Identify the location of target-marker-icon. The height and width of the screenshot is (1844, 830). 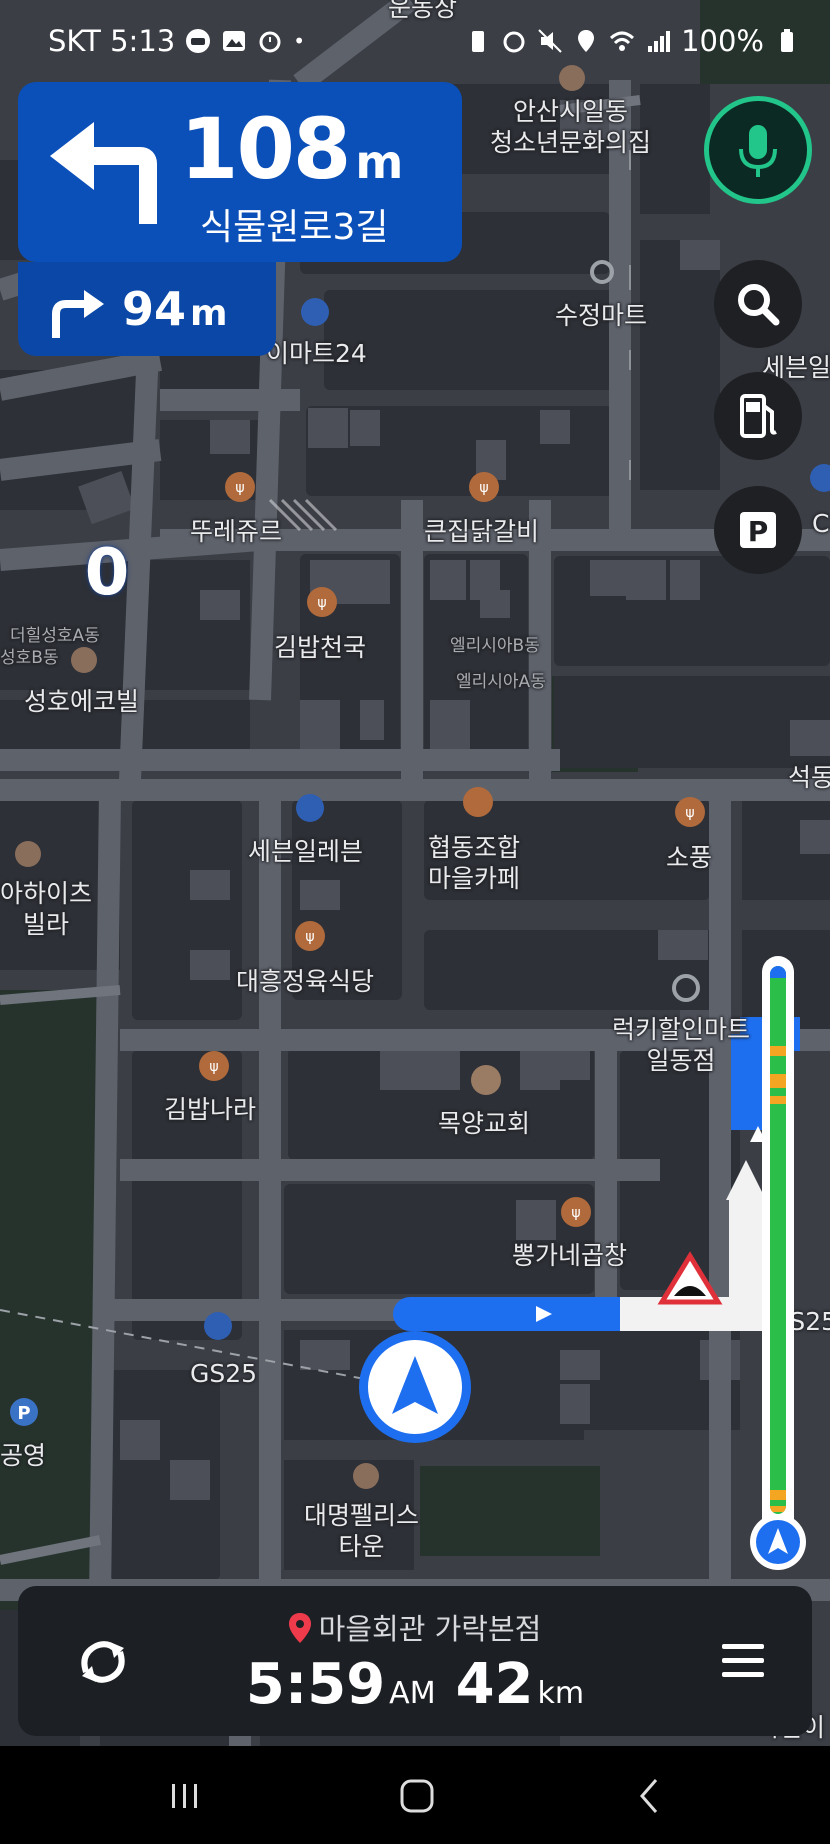
(645, 631).